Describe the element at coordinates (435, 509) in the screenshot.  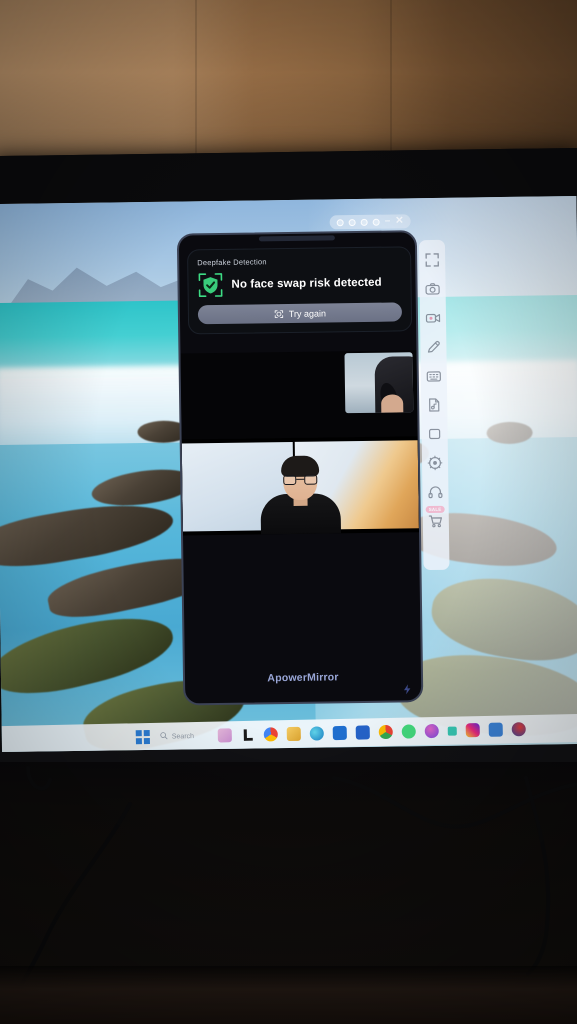
I see `cart-sale-badge: SALE` at that location.